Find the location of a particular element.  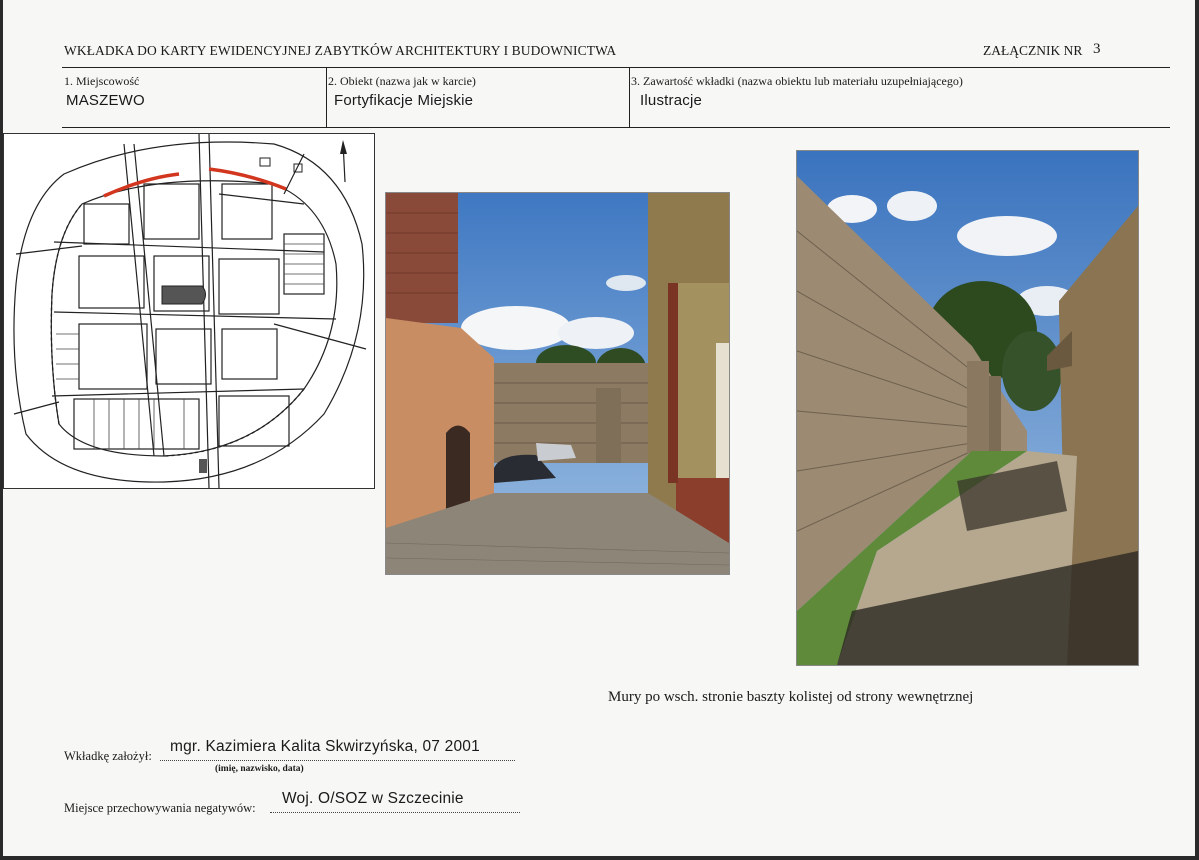

attachment-number: 3 is located at coordinates (1097, 49).